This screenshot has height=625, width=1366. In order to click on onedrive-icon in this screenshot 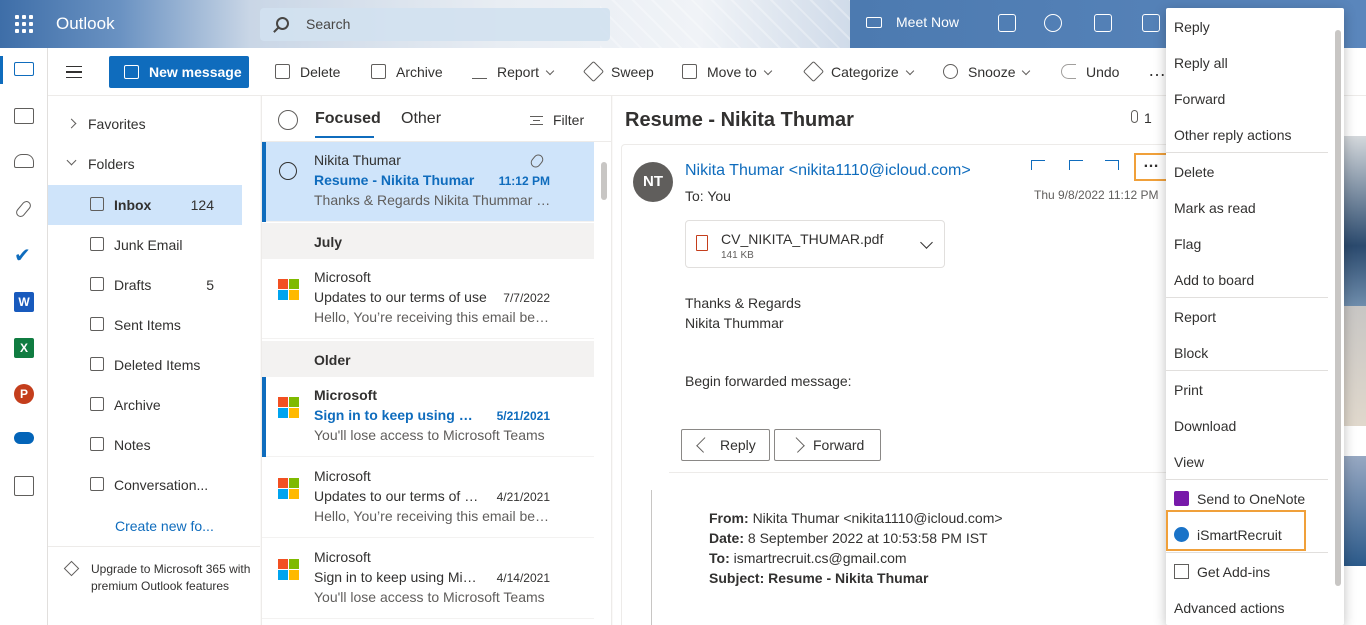, I will do `click(24, 438)`.